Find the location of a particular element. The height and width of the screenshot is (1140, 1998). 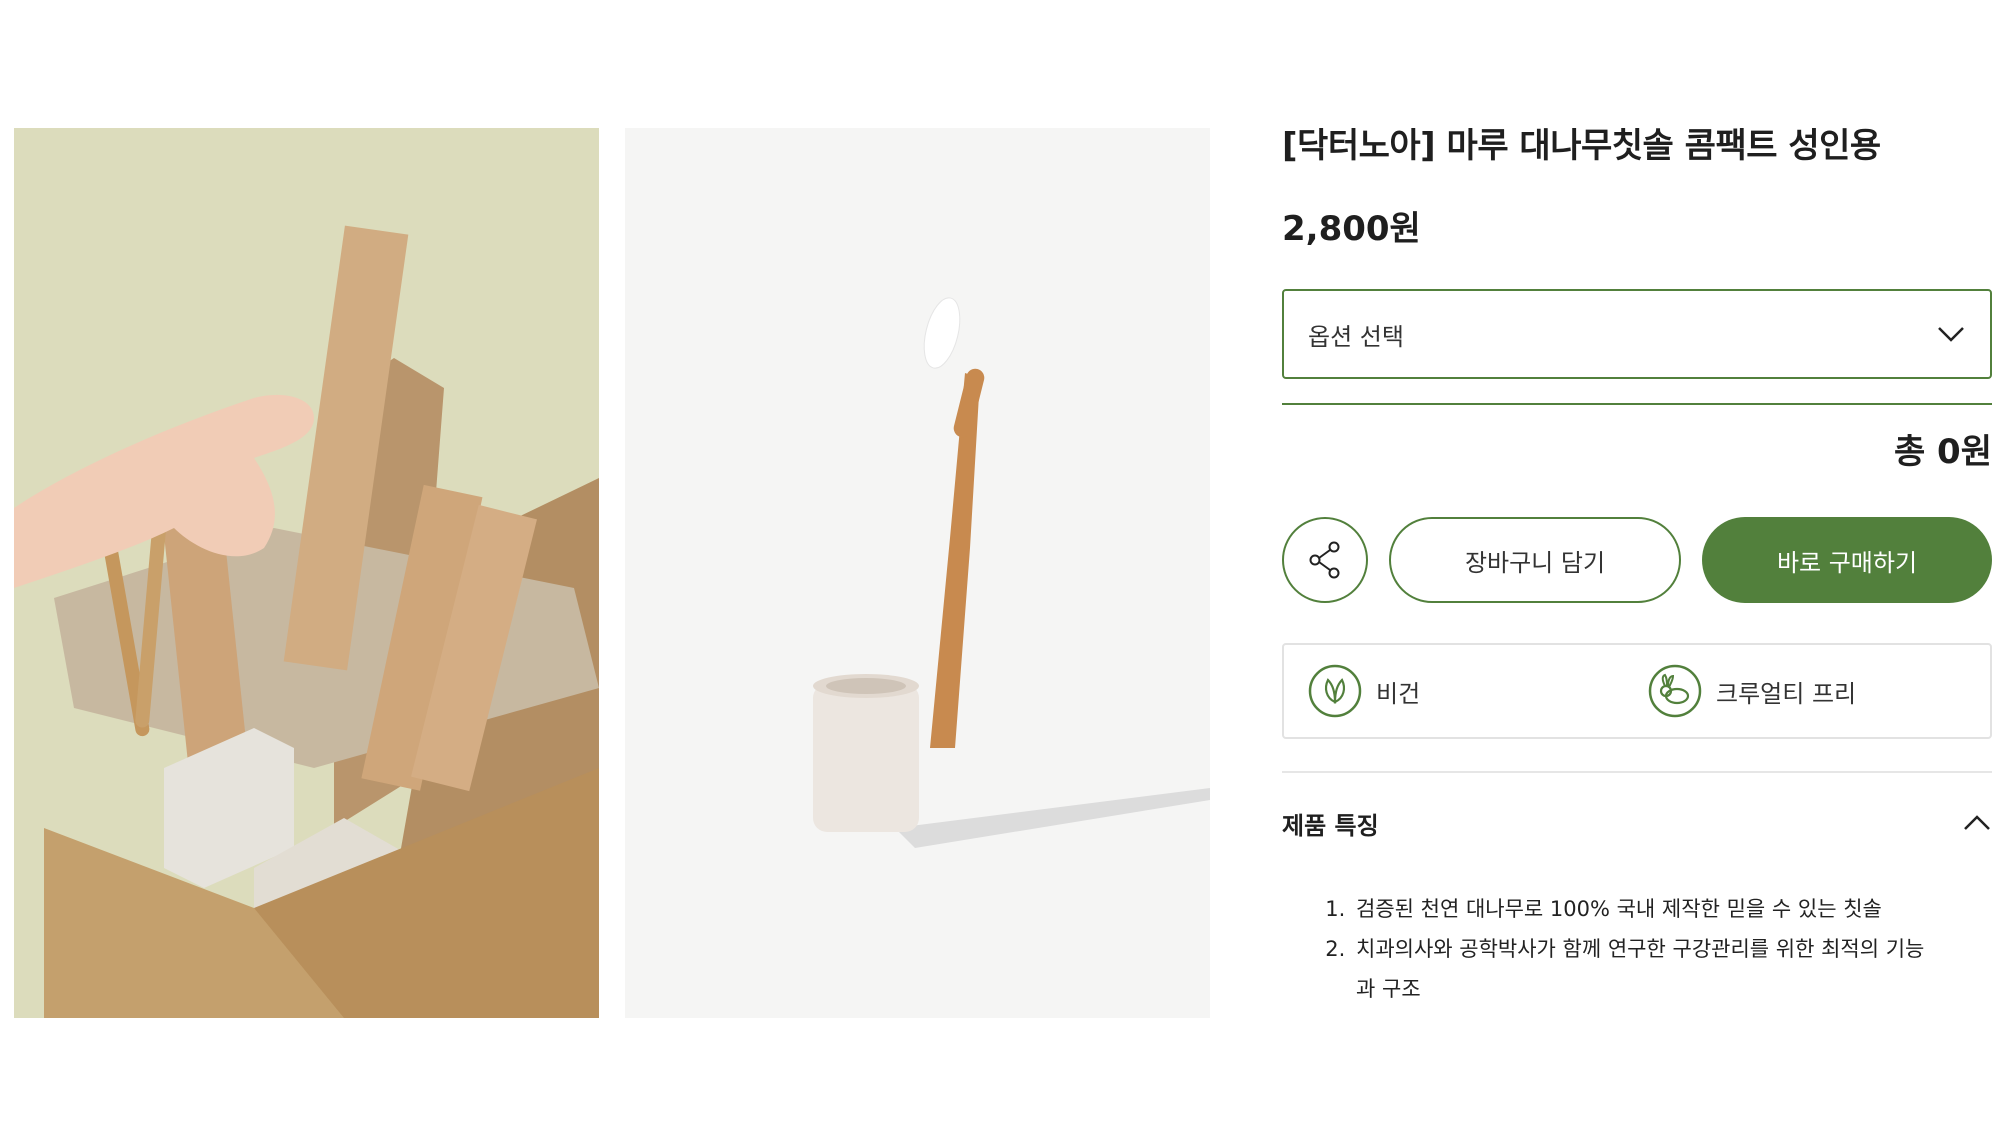

features-list-item: 검증된 천연 대나무로 100% 국내 제작한 믿을 수 있는 칫솔 is located at coordinates (1642, 909).